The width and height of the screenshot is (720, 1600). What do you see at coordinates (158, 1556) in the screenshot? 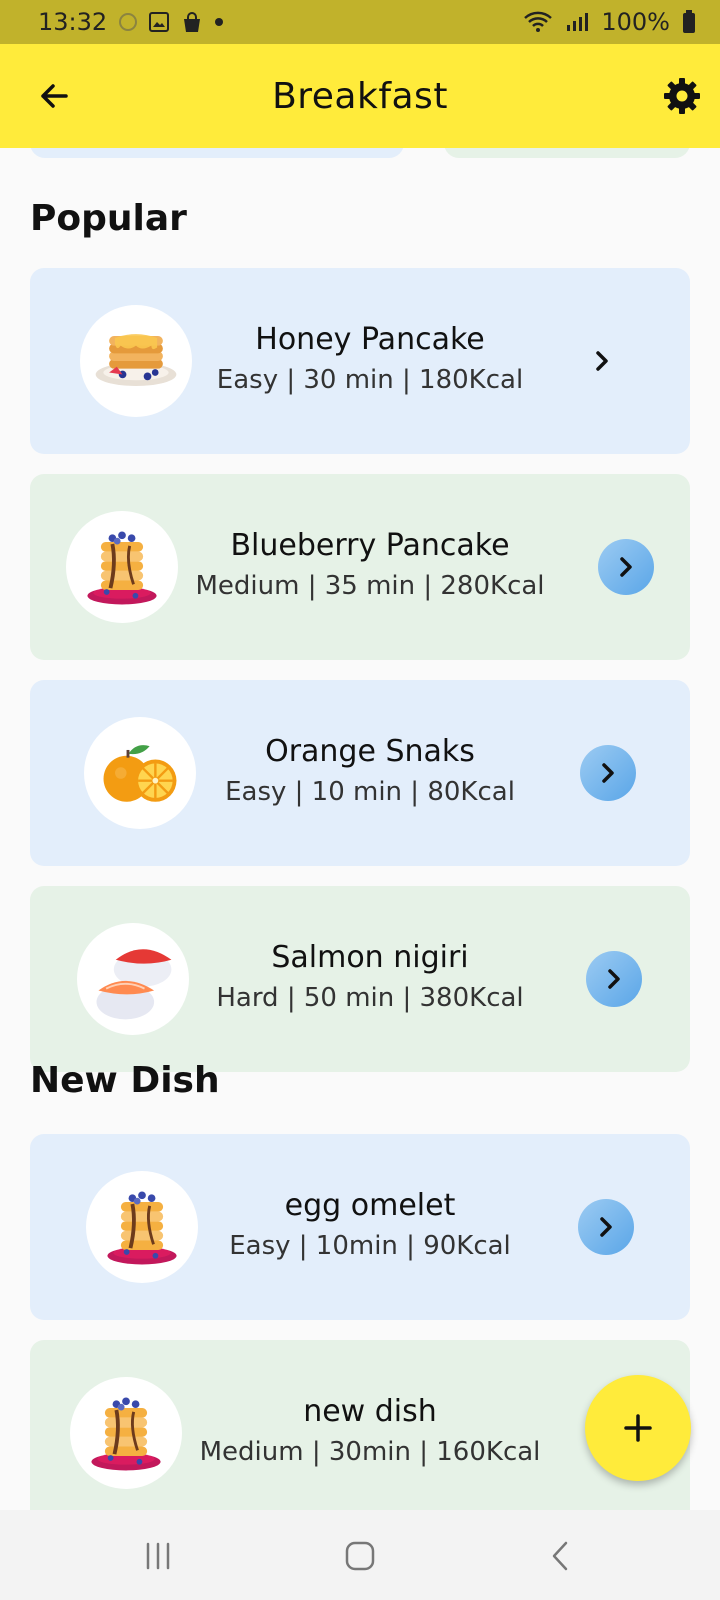
I see `recent-apps-icon` at bounding box center [158, 1556].